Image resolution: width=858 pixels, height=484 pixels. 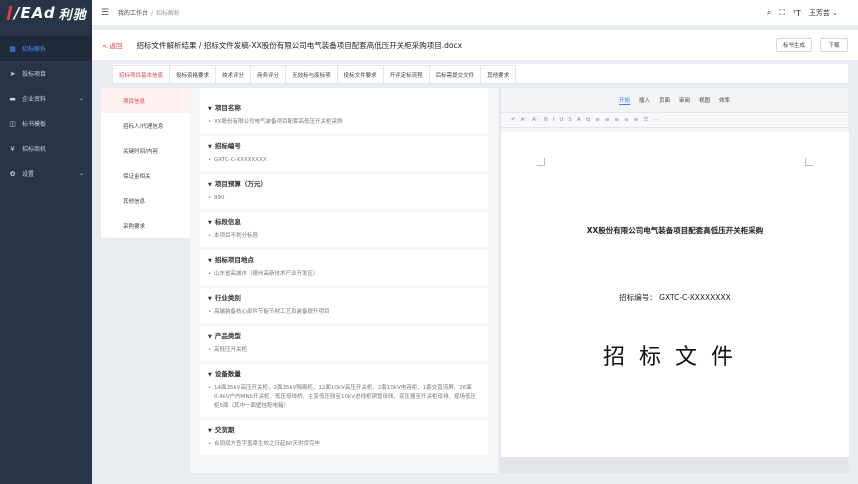 What do you see at coordinates (406, 74) in the screenshot?
I see `tab-evaluation-process: 开评定标流程` at bounding box center [406, 74].